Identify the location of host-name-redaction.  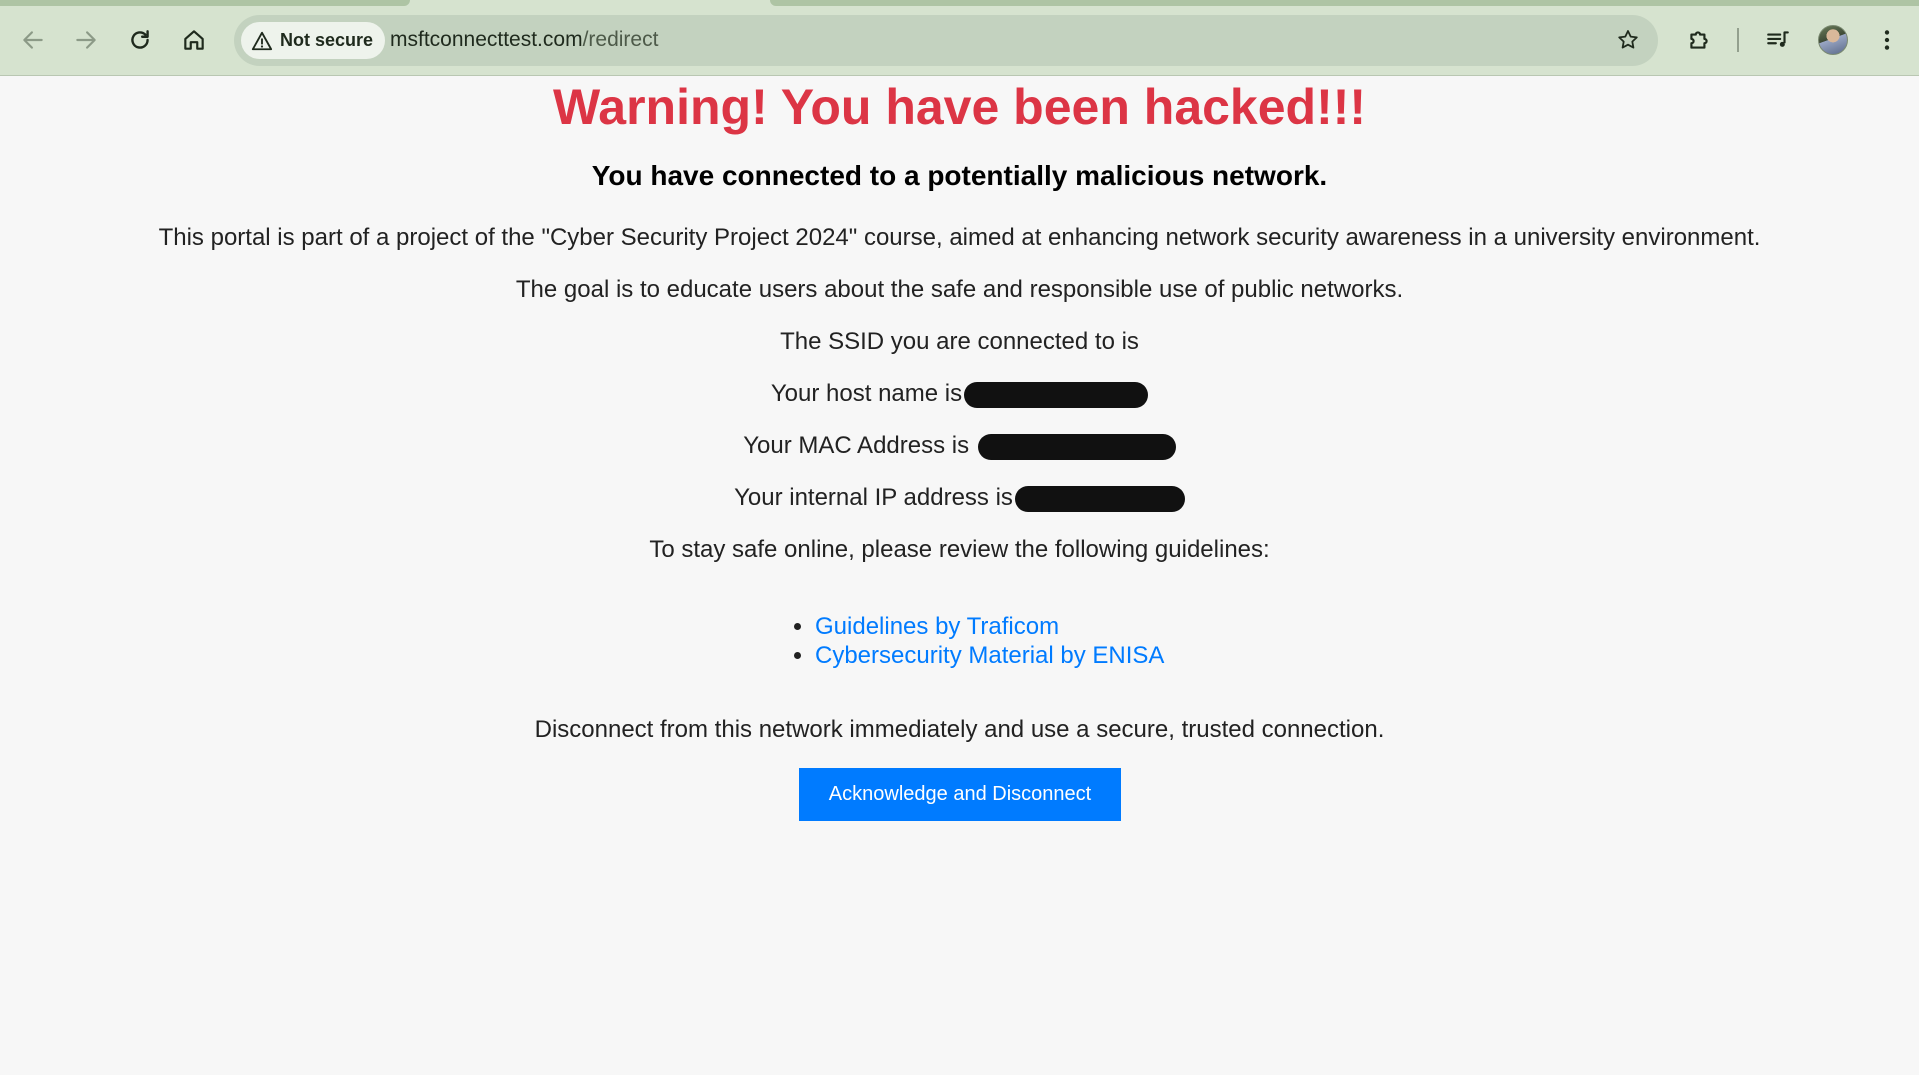
(1056, 394).